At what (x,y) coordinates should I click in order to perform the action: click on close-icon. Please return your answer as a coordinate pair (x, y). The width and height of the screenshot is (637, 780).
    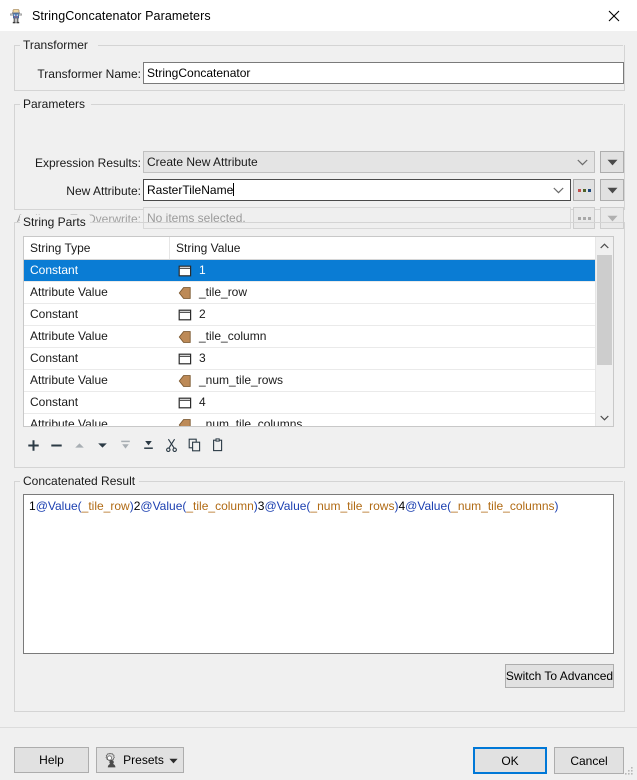
    Looking at the image, I should click on (614, 15).